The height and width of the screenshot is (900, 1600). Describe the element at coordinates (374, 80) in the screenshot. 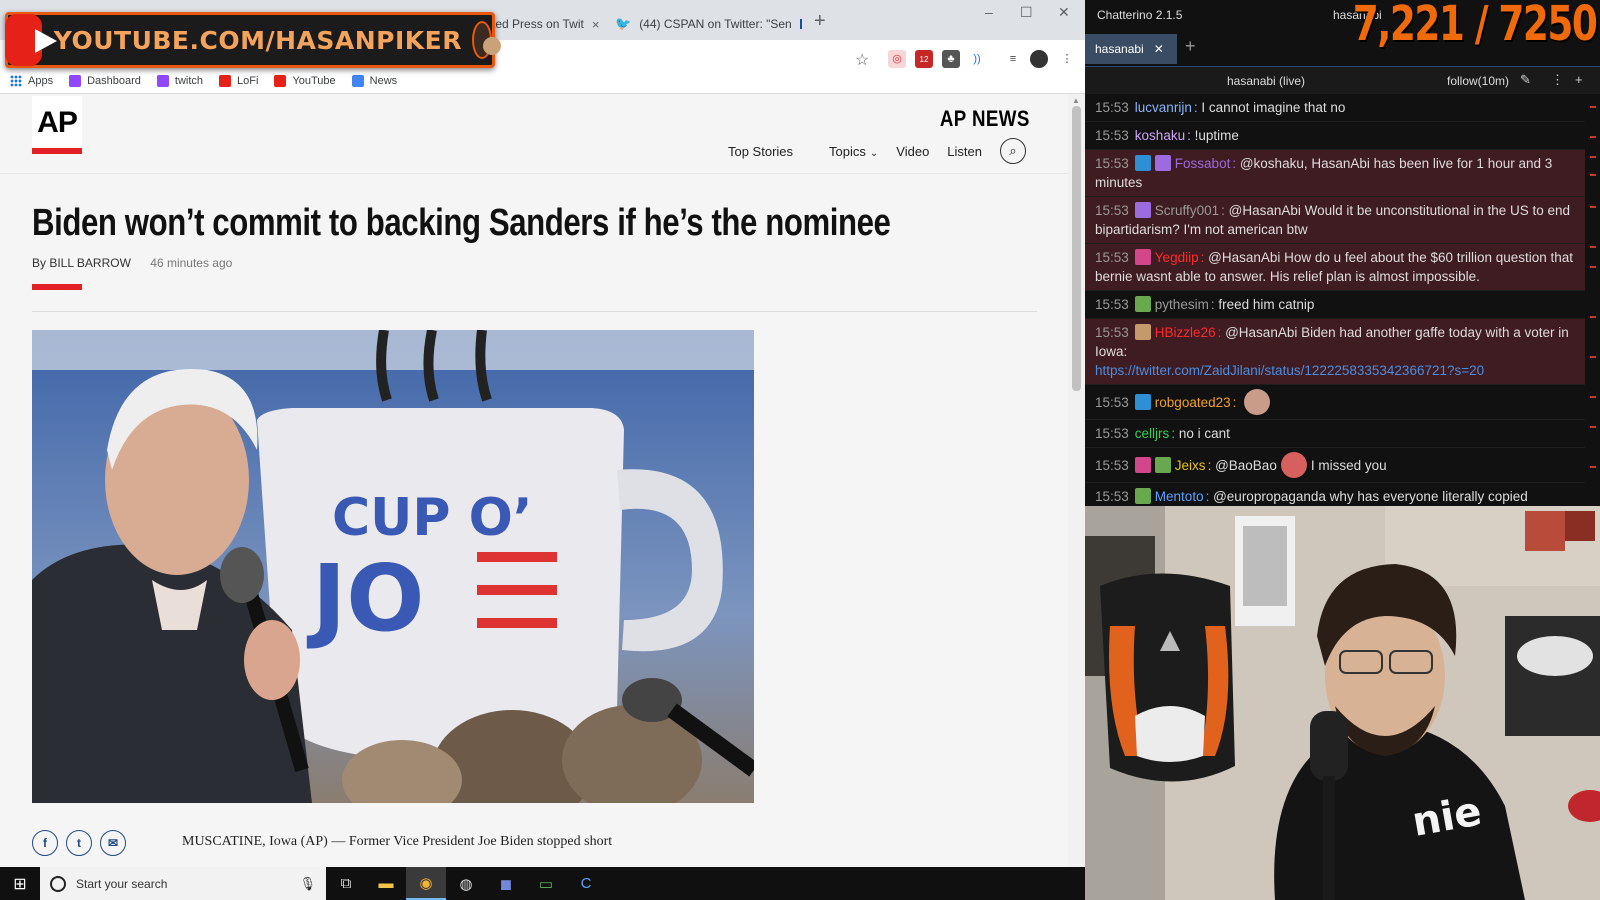

I see `bookmark-news: News` at that location.